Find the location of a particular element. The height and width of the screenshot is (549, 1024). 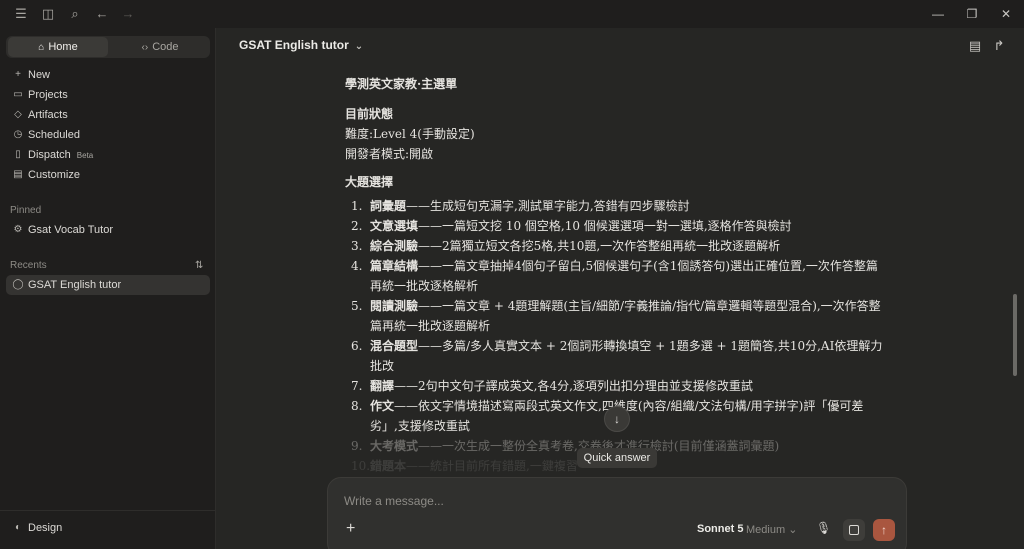

minimize-button: — is located at coordinates (938, 14).